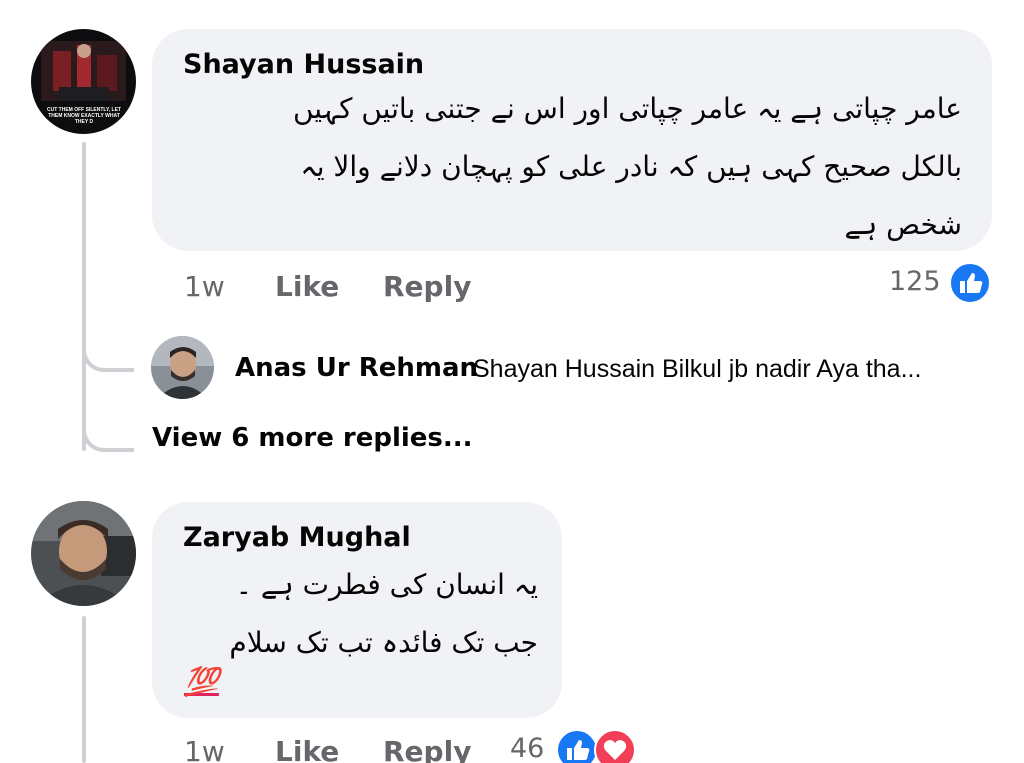 The height and width of the screenshot is (763, 1024). I want to click on thread-line-1-branch, so click(108, 351).